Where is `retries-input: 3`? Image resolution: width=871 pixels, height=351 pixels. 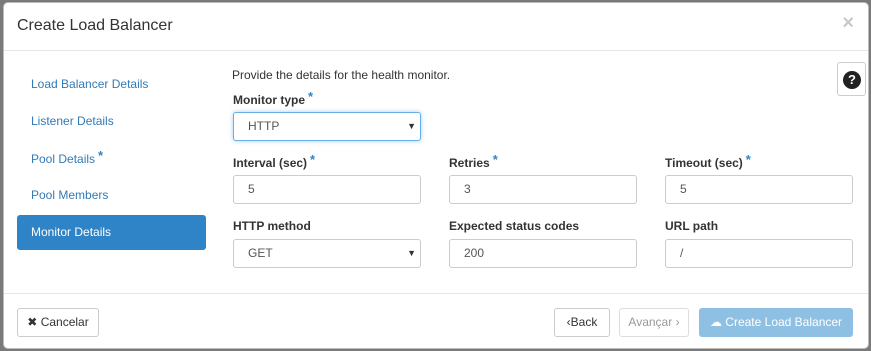 retries-input: 3 is located at coordinates (543, 189).